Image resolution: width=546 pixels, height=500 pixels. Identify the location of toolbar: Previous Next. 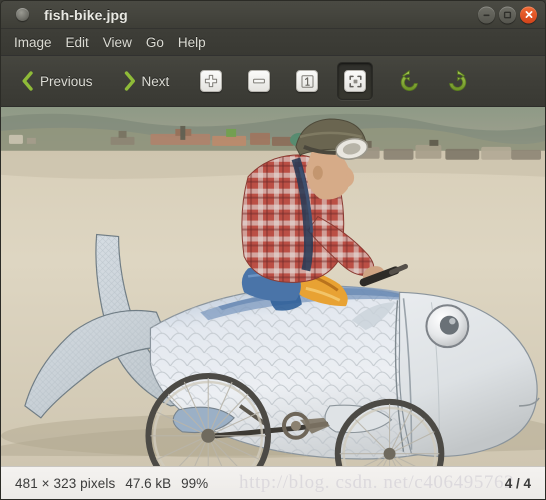
(273, 81).